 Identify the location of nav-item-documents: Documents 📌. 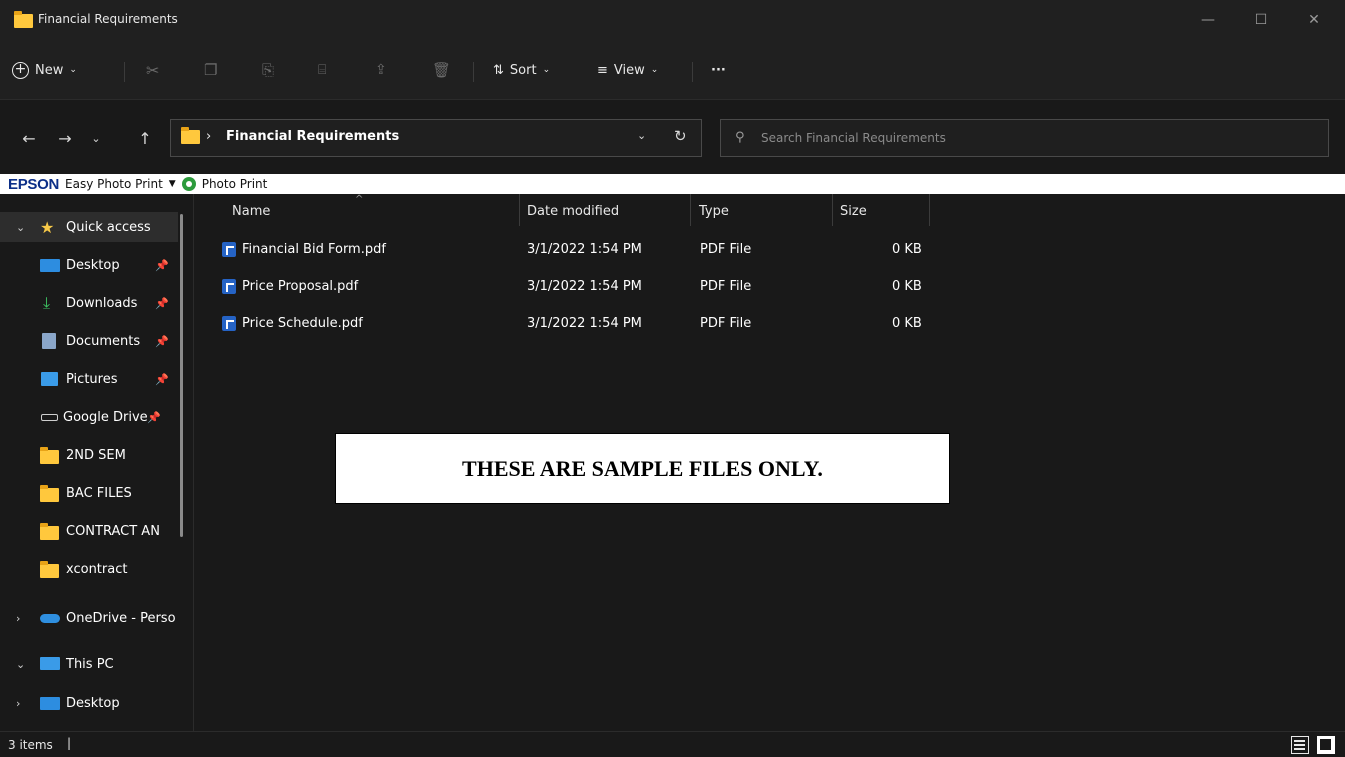
(89, 341).